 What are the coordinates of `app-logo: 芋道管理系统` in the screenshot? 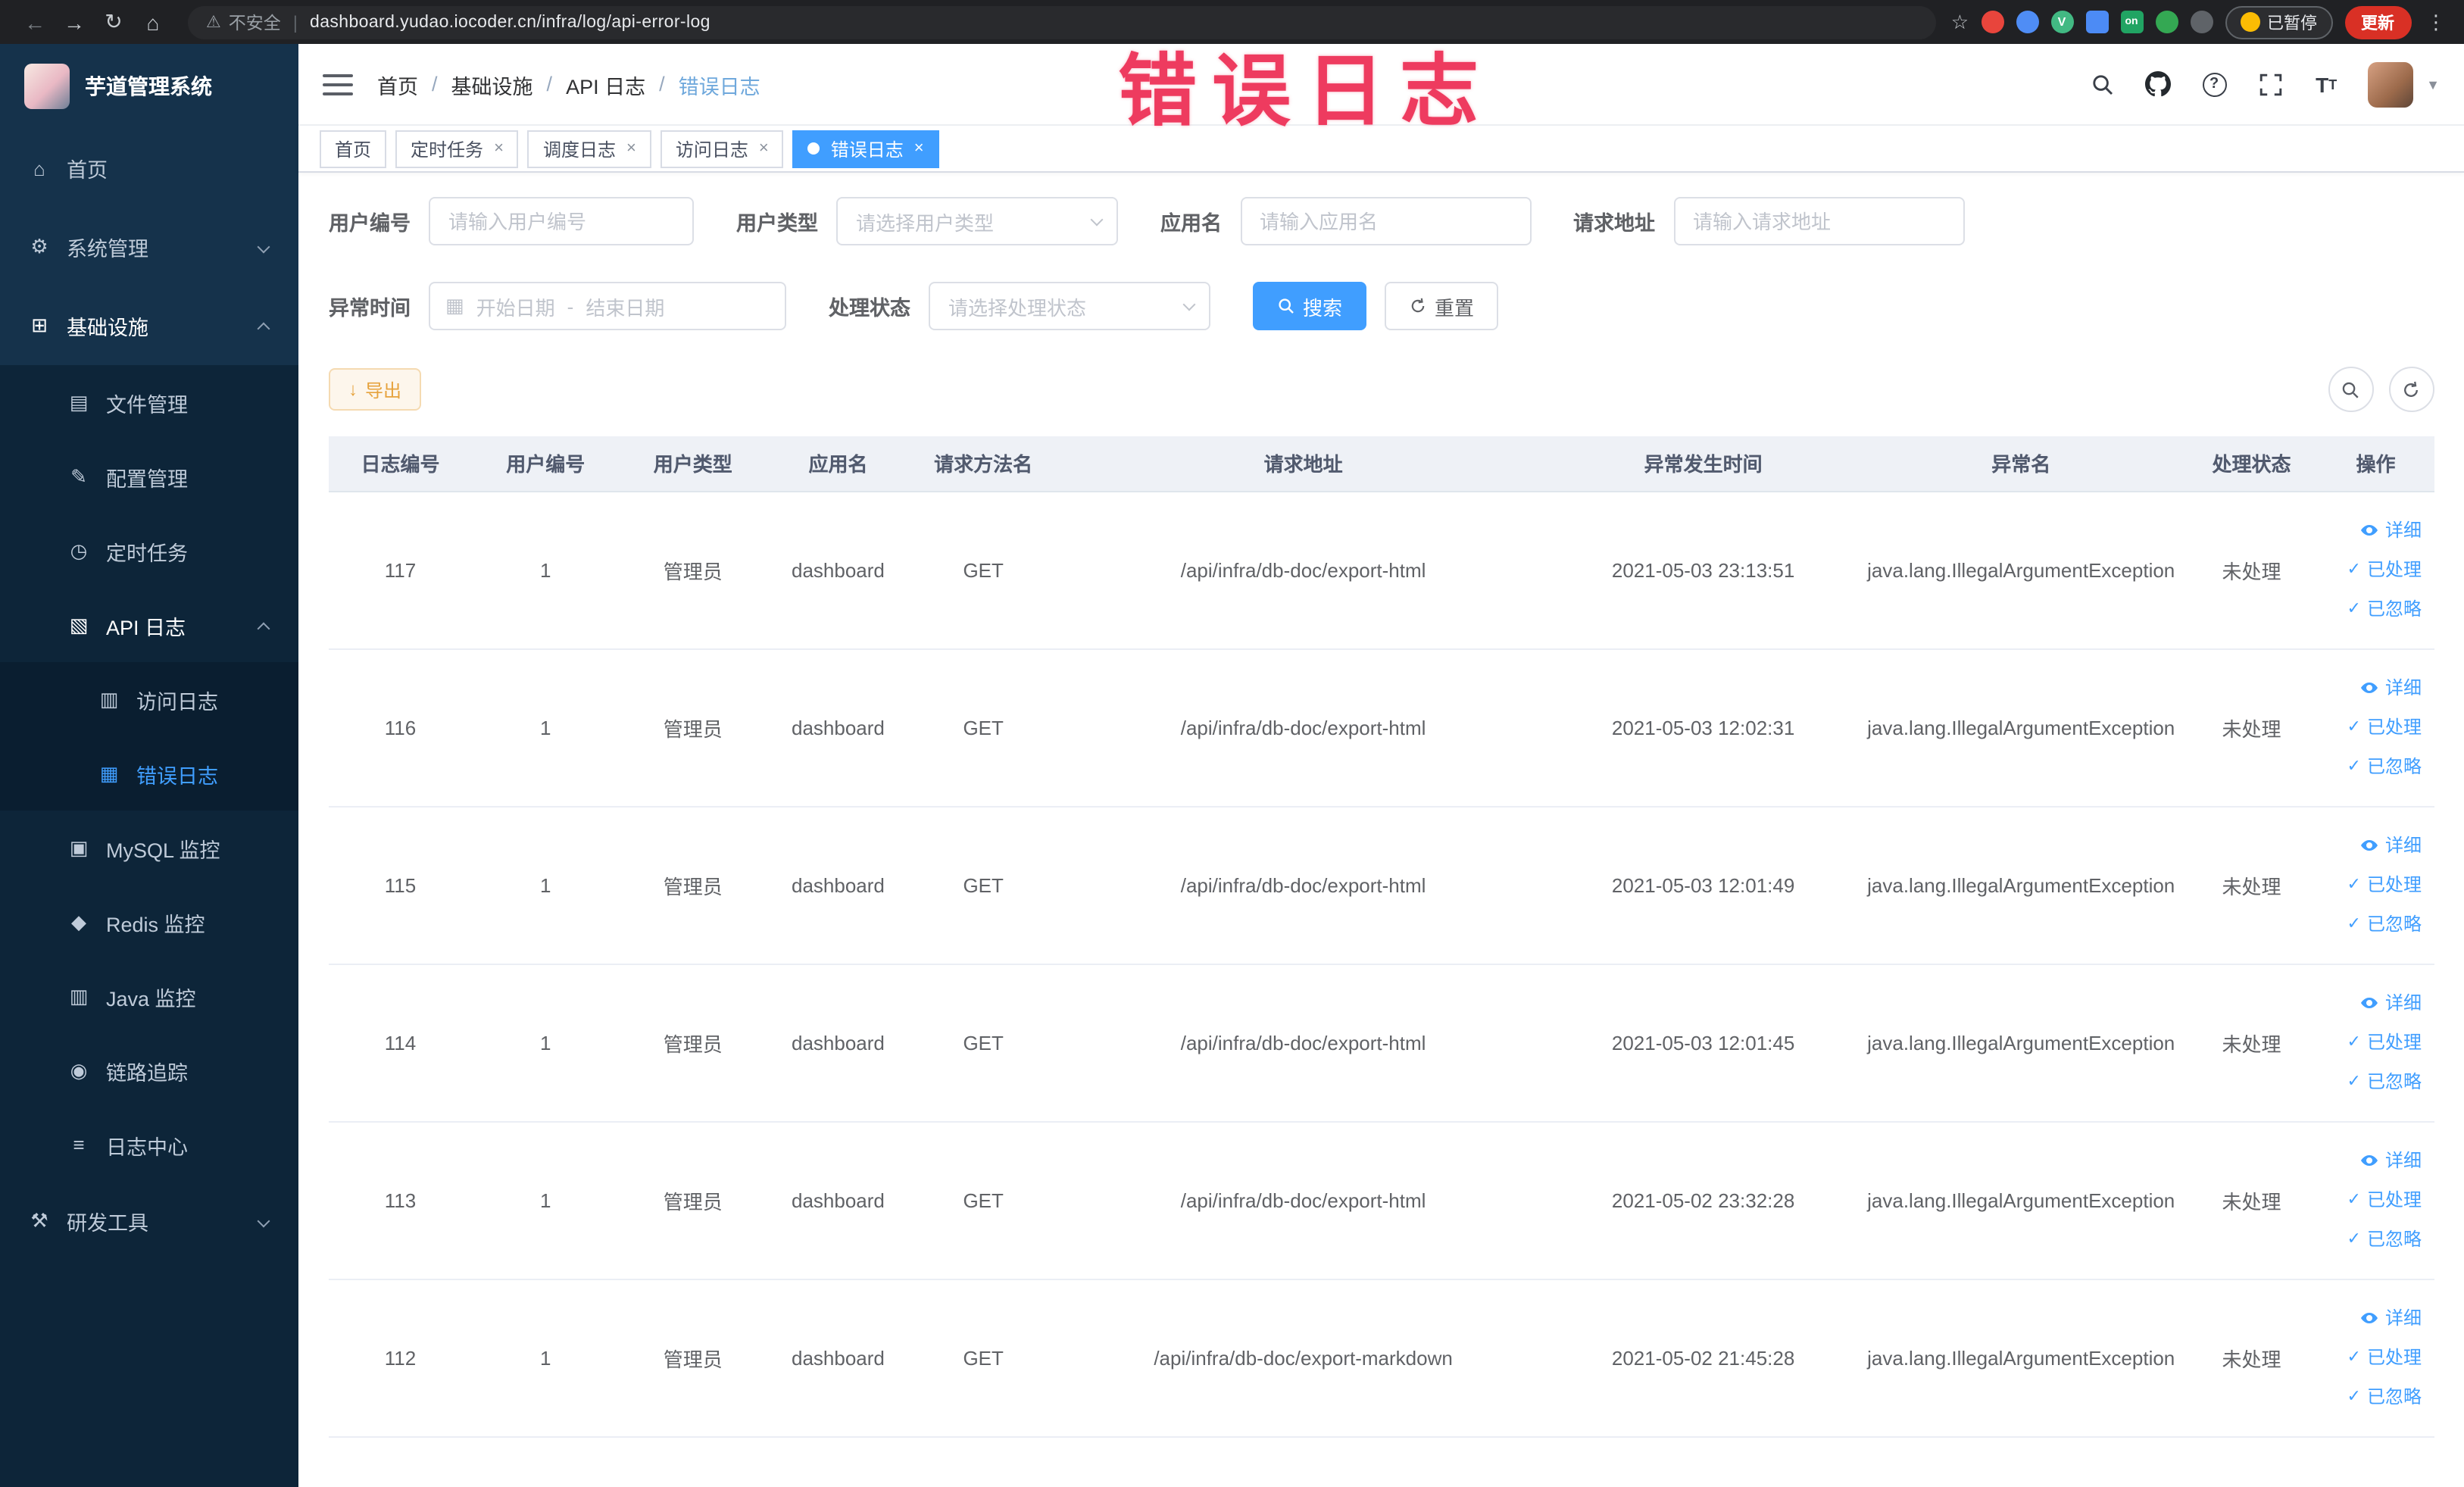 It's located at (149, 86).